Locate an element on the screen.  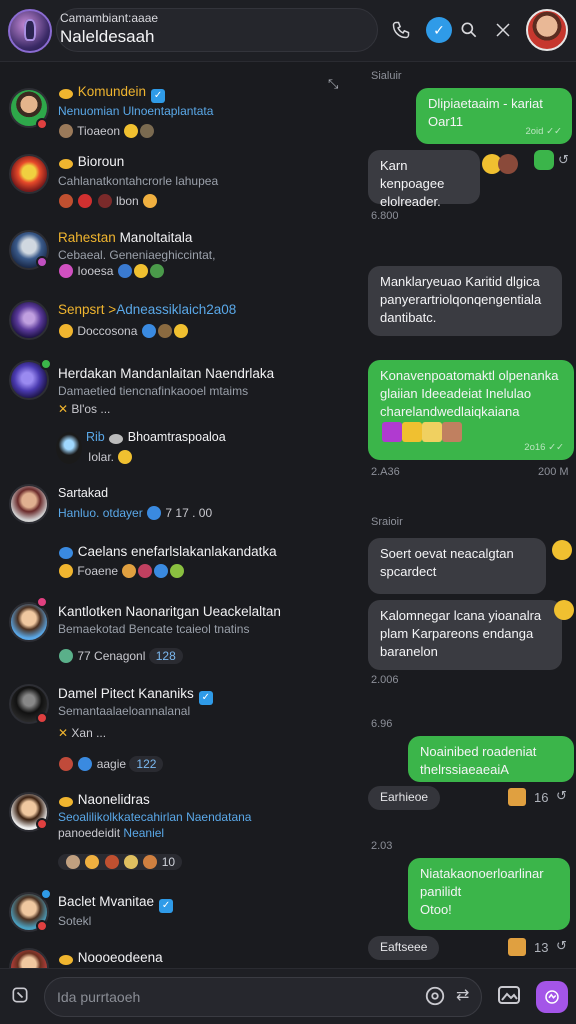
phone-icon is located at coordinates (401, 30).